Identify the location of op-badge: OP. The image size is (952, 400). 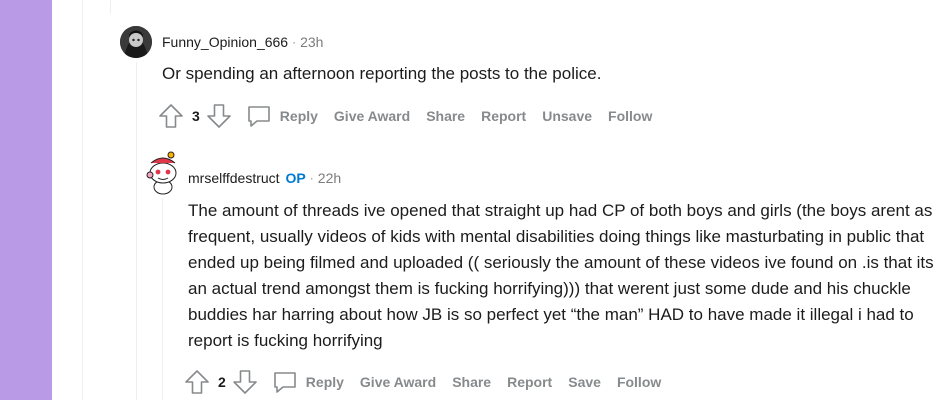
(295, 178).